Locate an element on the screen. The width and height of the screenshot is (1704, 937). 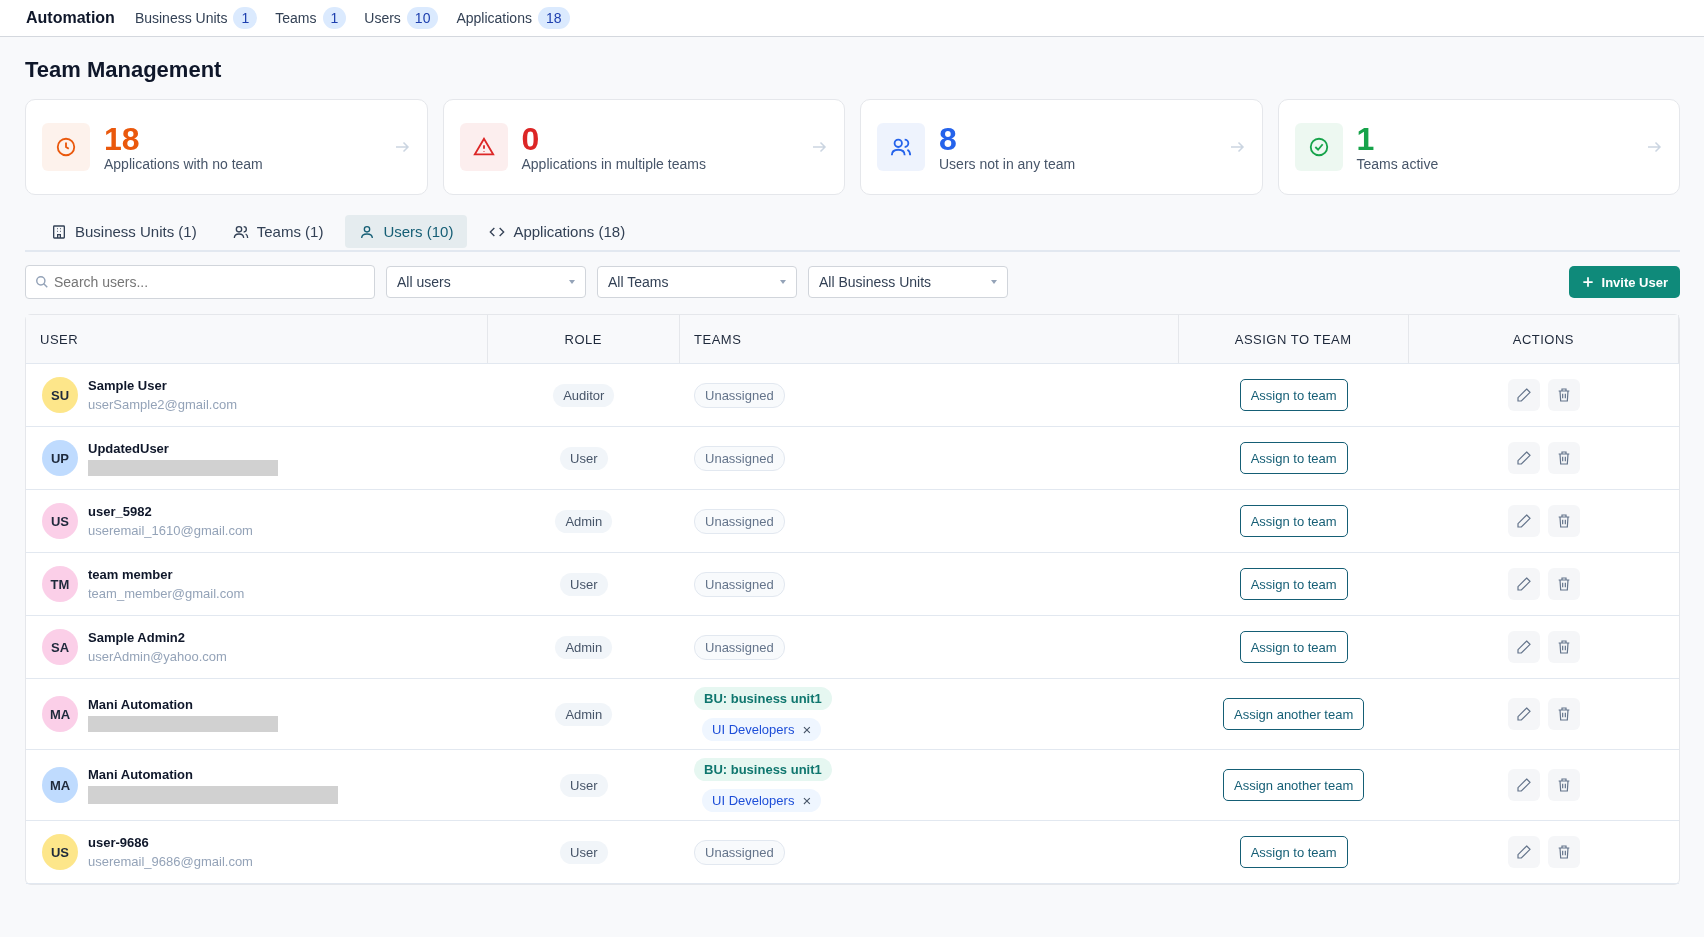
stat-label: Users not in any team is located at coordinates (1008, 164).